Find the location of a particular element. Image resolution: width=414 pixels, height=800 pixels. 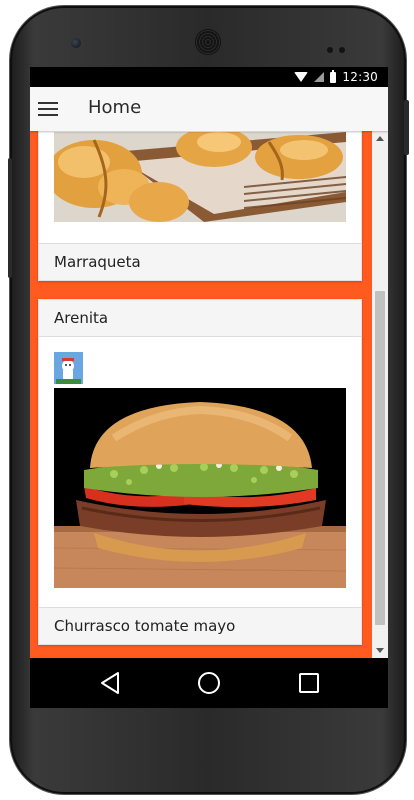

food-card: Marraqueta is located at coordinates (200, 206).